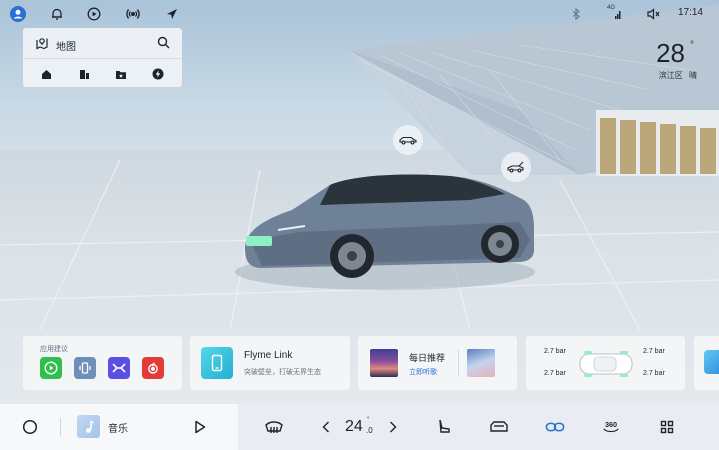 This screenshot has width=719, height=450. I want to click on clock: 17:14, so click(690, 12).